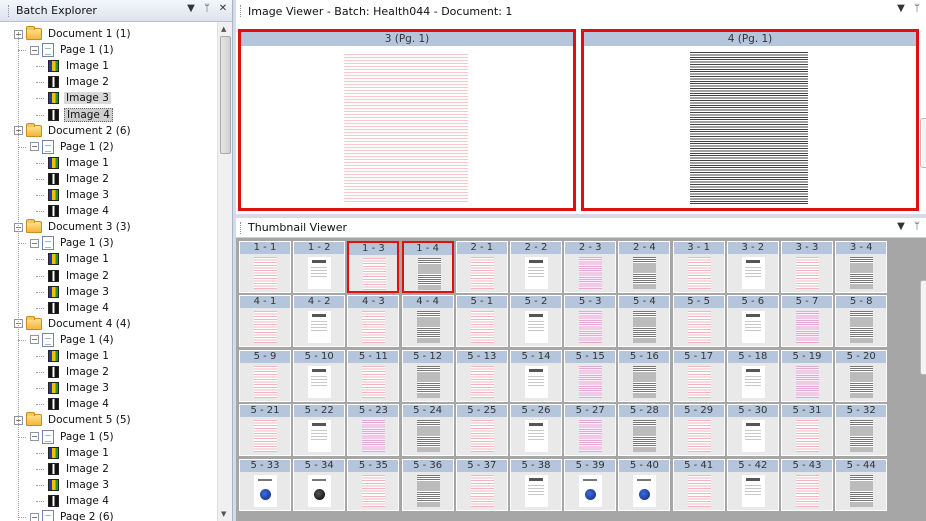  Describe the element at coordinates (373, 267) in the screenshot. I see `thumbnail-item: 1 - 3` at that location.